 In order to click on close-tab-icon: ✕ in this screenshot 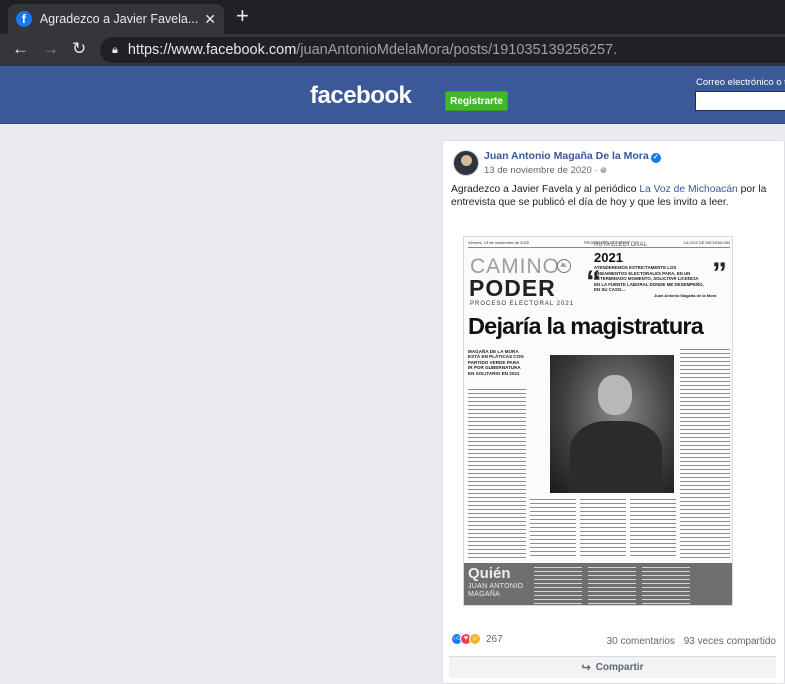, I will do `click(210, 19)`.